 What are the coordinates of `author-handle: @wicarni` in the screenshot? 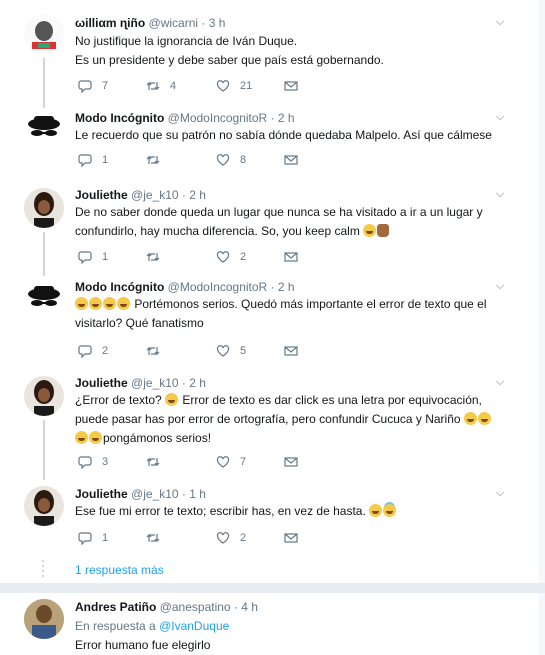 It's located at (174, 23).